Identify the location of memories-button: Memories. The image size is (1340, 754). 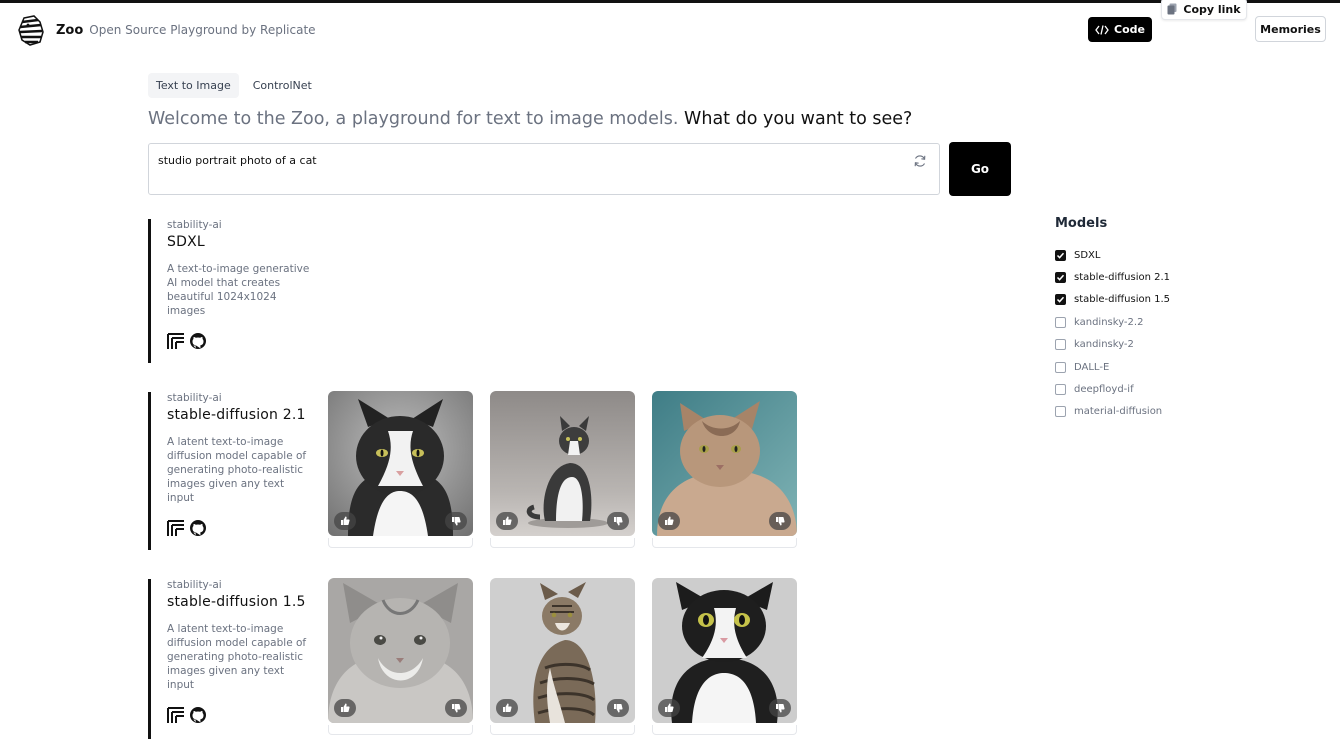
(1290, 29).